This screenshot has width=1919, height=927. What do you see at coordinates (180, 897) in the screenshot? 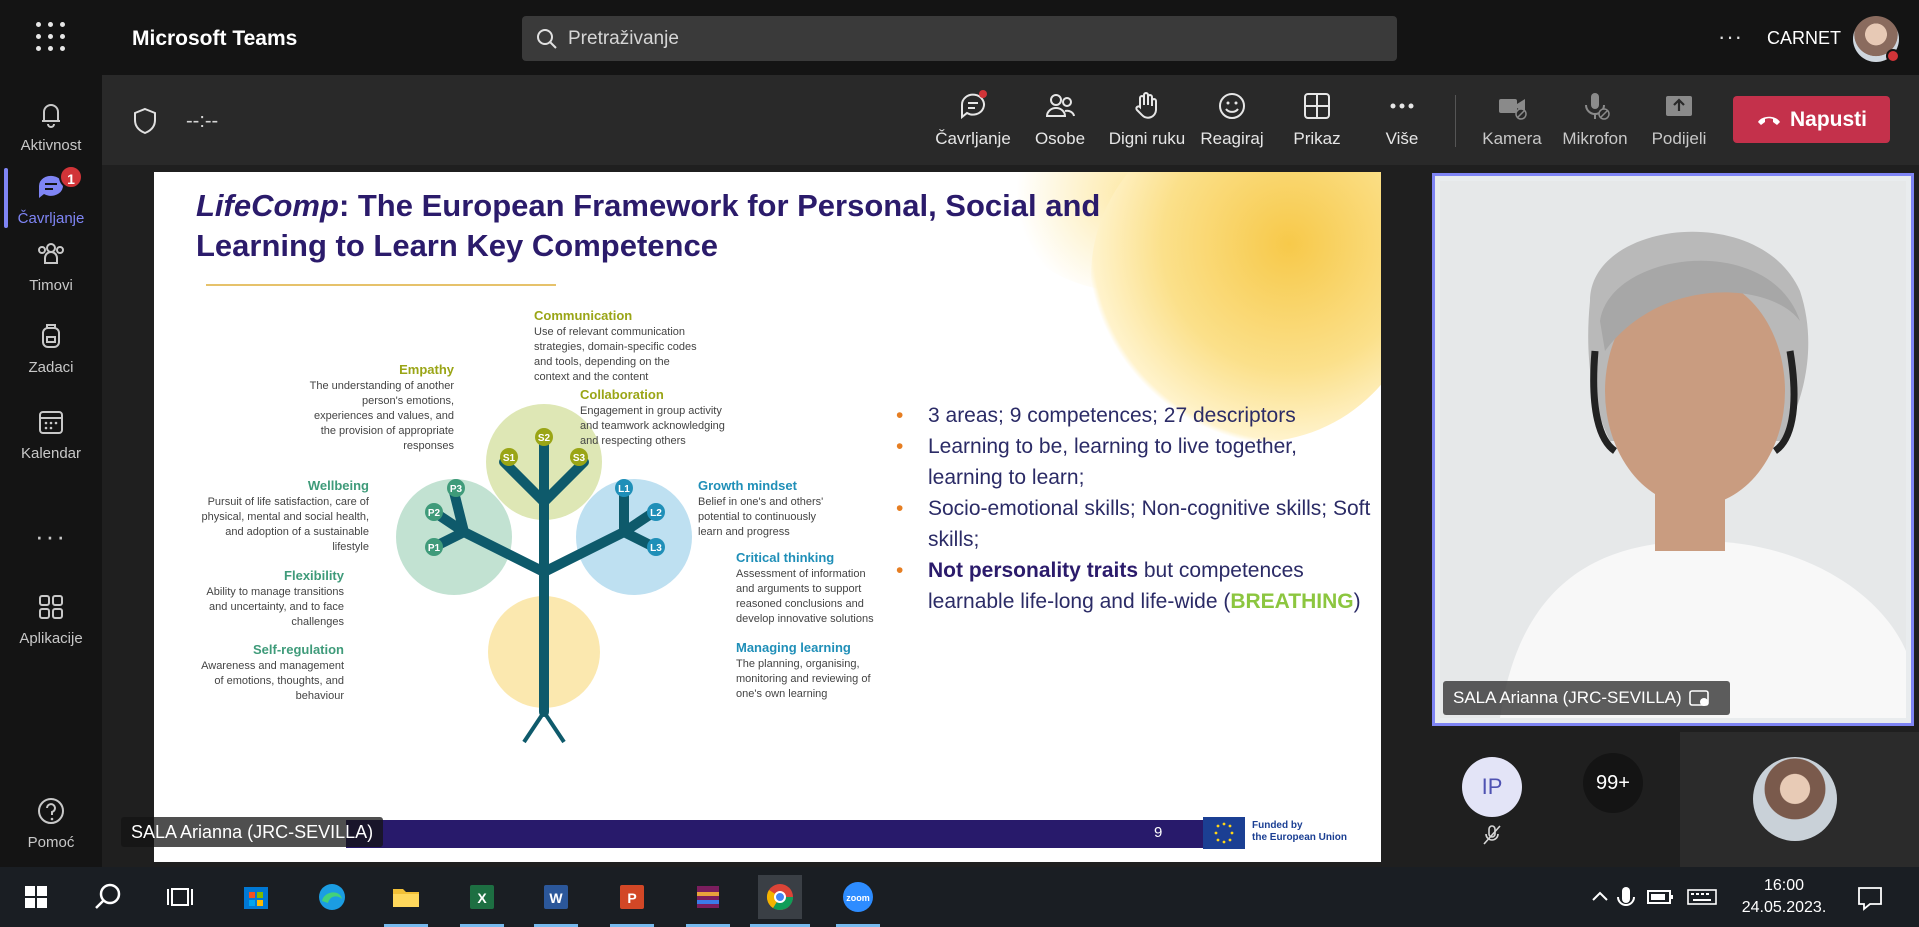
I see `task-view-icon` at bounding box center [180, 897].